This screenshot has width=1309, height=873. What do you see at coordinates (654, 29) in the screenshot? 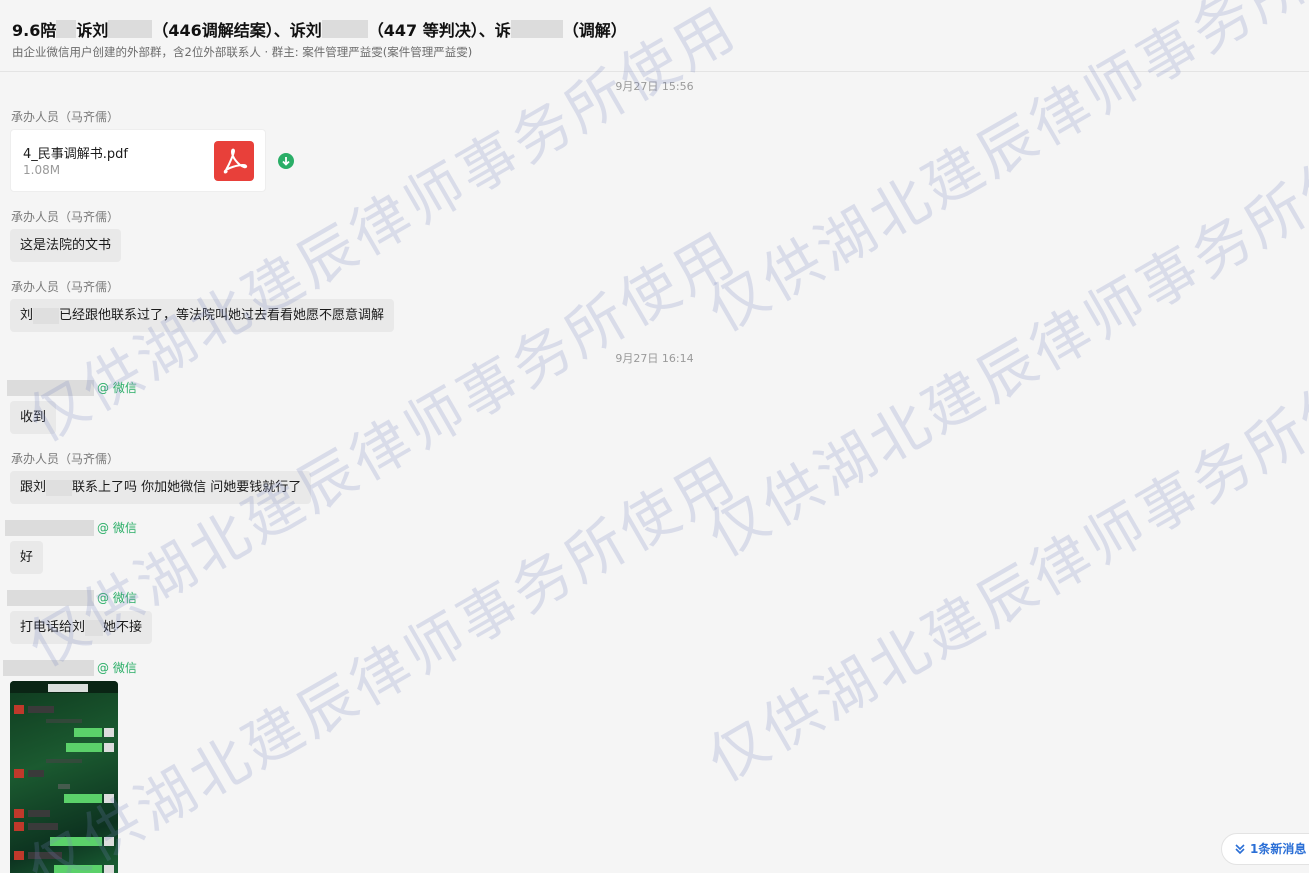
I see `chat-title: 9.6陪 诉刘 （446调解结案）、诉刘 （447 等判决）、诉 （调解）` at bounding box center [654, 29].